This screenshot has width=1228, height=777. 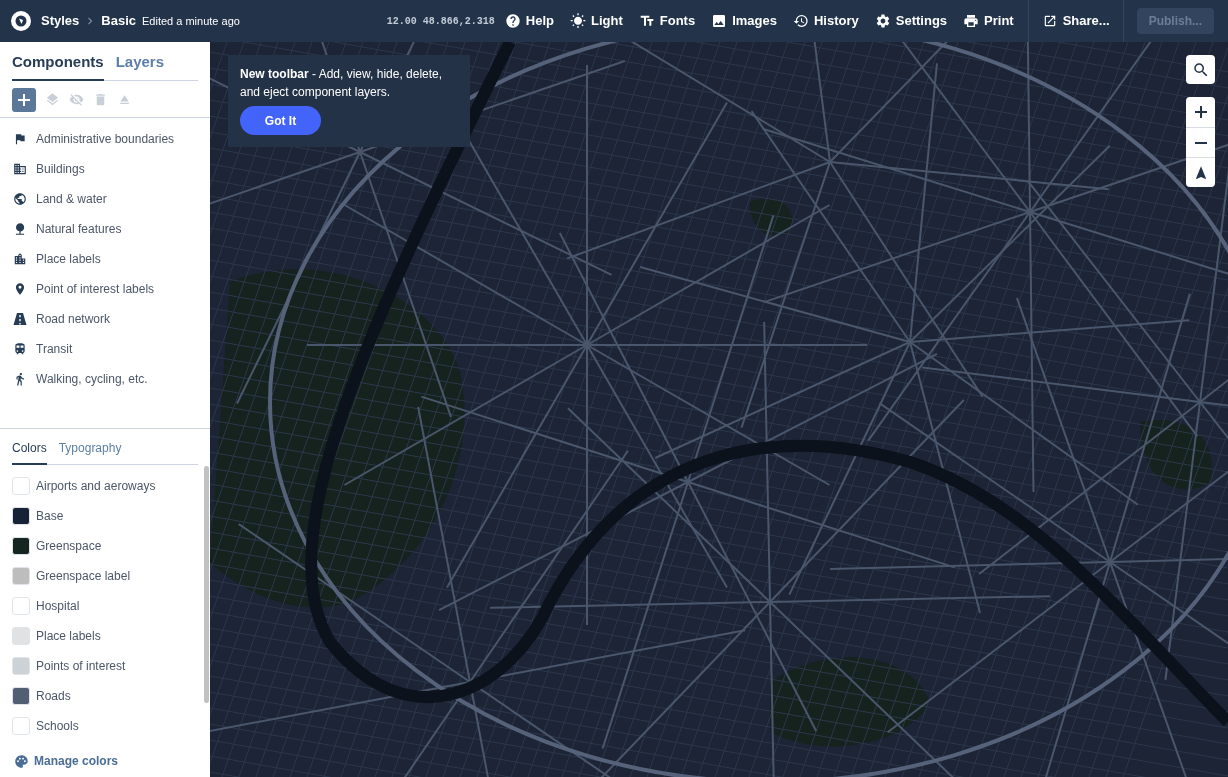 I want to click on scrollbar, so click(x=206, y=584).